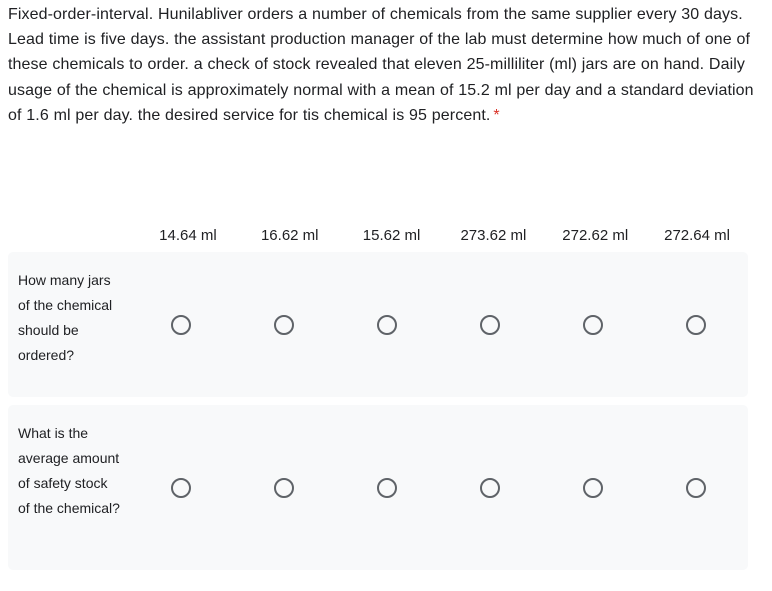  I want to click on radio-cell-row1-col1, so click(283, 487).